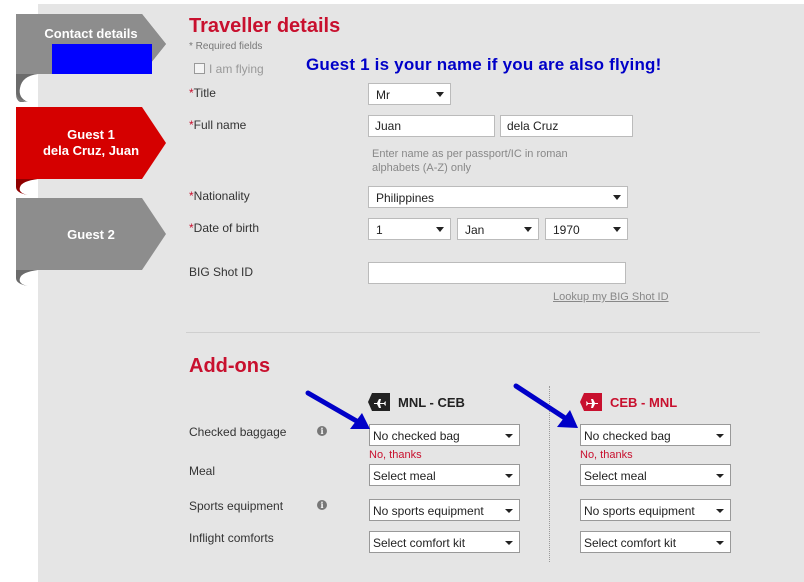  I want to click on big-shot-id-label: BIG Shot ID, so click(221, 272).